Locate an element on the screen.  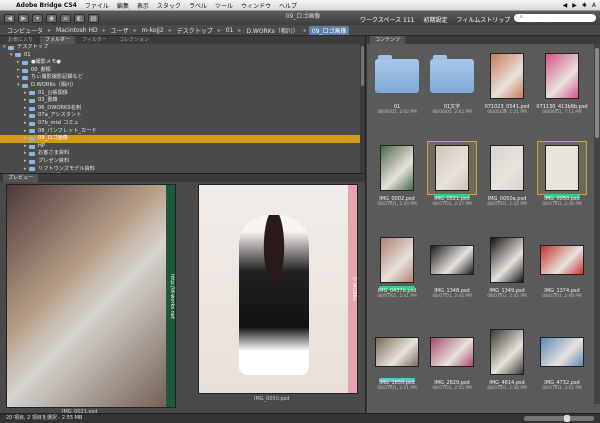
menu-item: 編集 is located at coordinates (123, 5).